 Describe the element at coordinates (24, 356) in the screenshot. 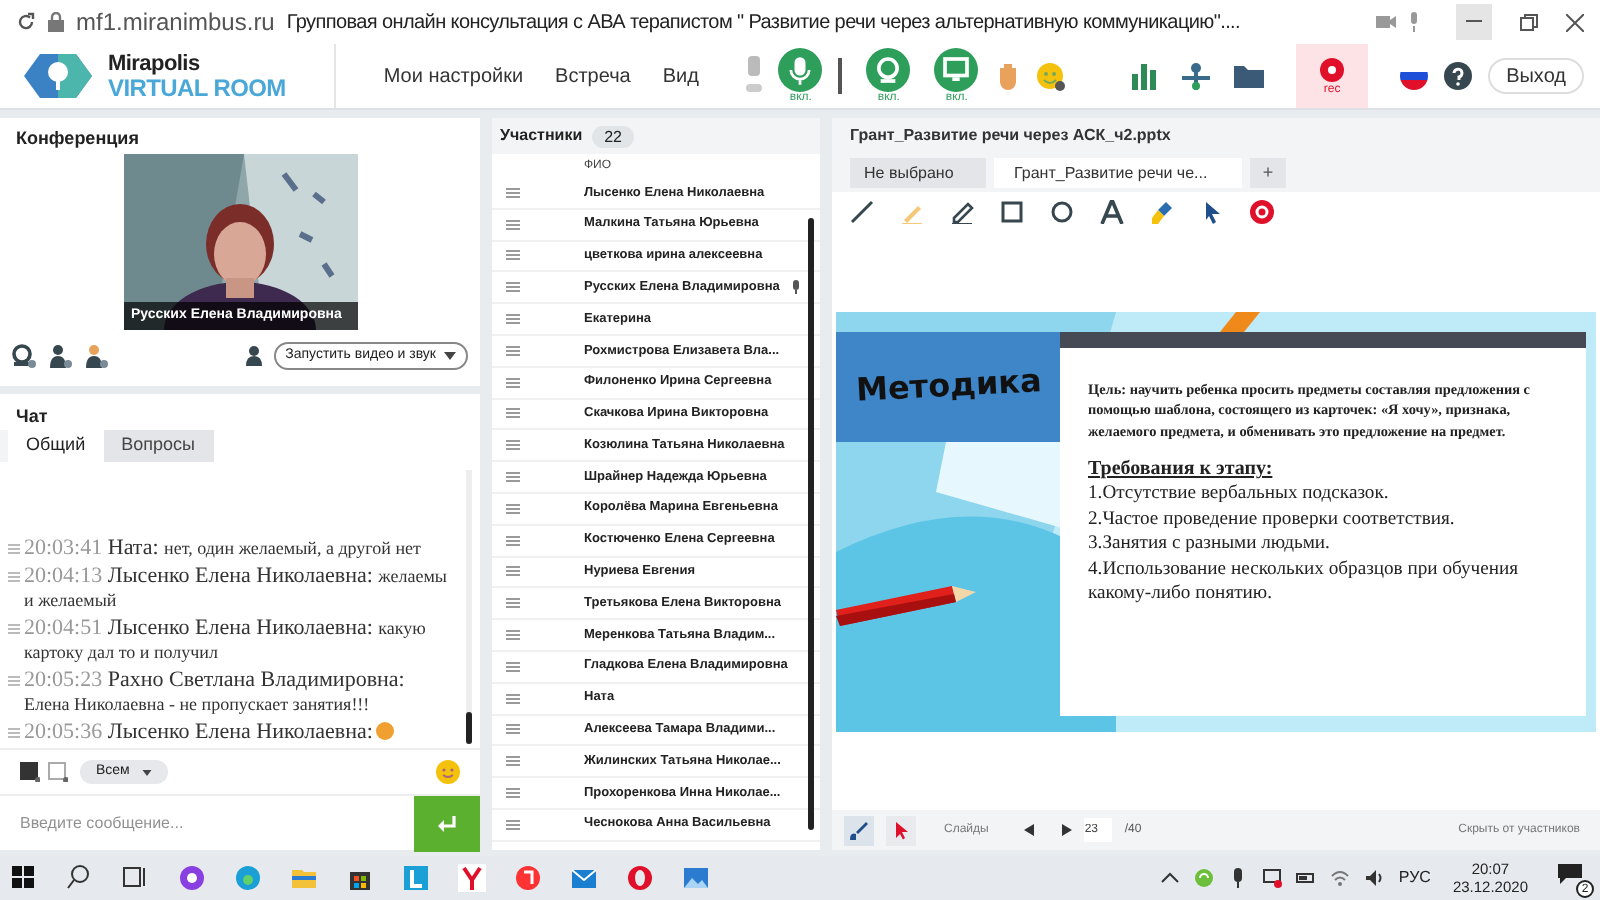

I see `webcam-icon` at that location.